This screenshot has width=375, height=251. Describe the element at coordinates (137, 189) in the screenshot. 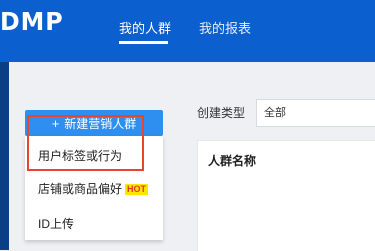

I see `hot-badge: HOT` at that location.